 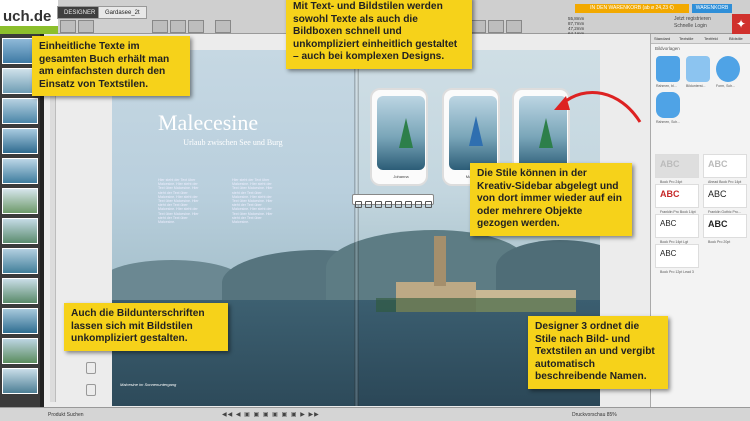 I want to click on redo-icon, so click(x=86, y=26).